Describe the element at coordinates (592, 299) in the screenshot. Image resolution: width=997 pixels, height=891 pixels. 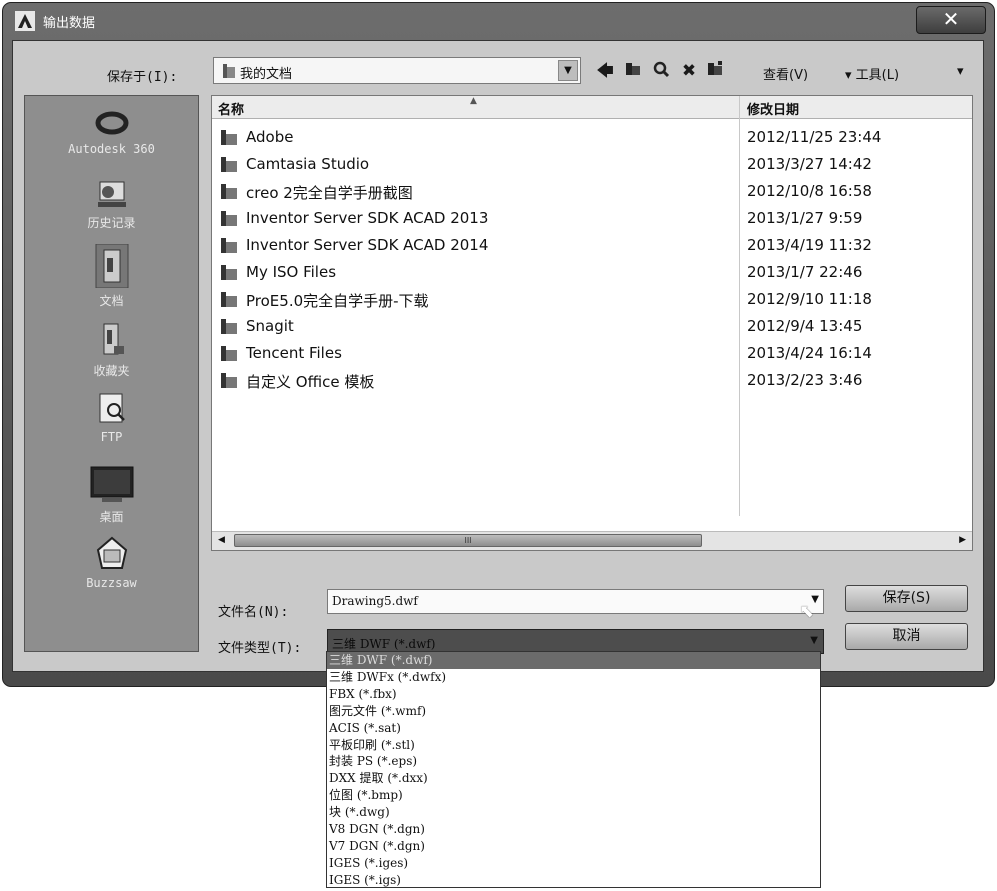
I see `file-row: ProE5.0完全自学手册-下载 2012/9/10 11:18` at that location.